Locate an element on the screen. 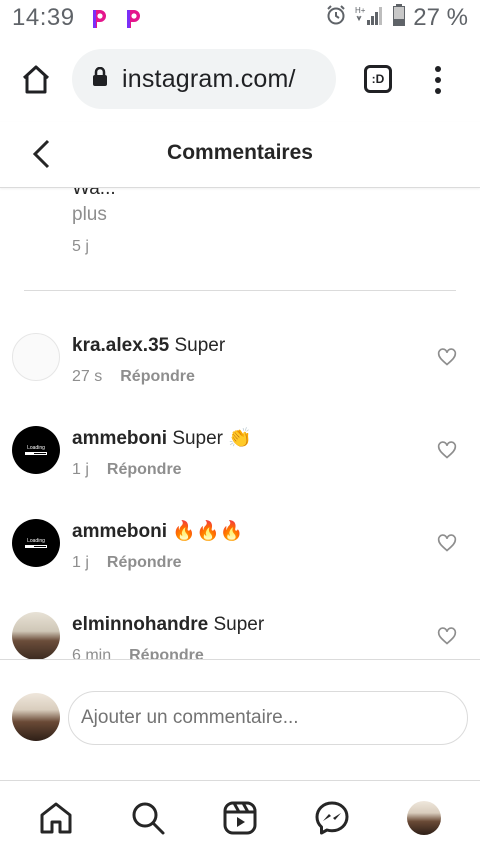 This screenshot has width=480, height=854. status-indicators: H+ 27 % is located at coordinates (396, 18).